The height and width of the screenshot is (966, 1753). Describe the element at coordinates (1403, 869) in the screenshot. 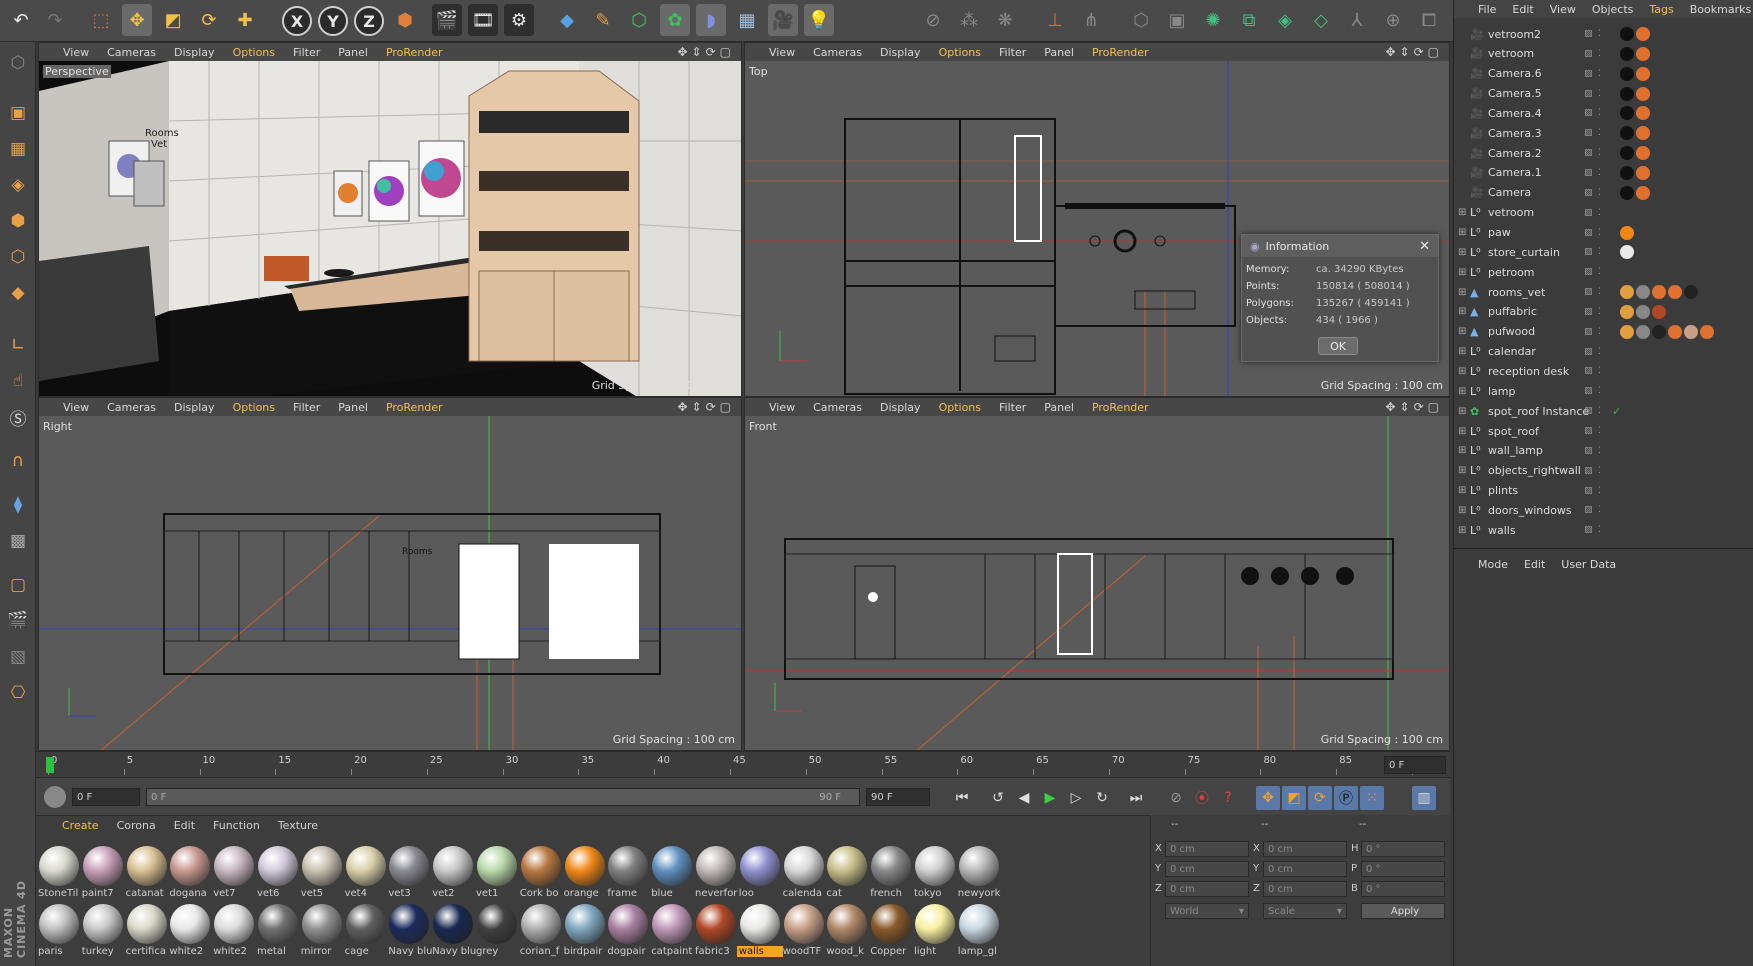

I see `rotation-p-field: 0 °` at that location.